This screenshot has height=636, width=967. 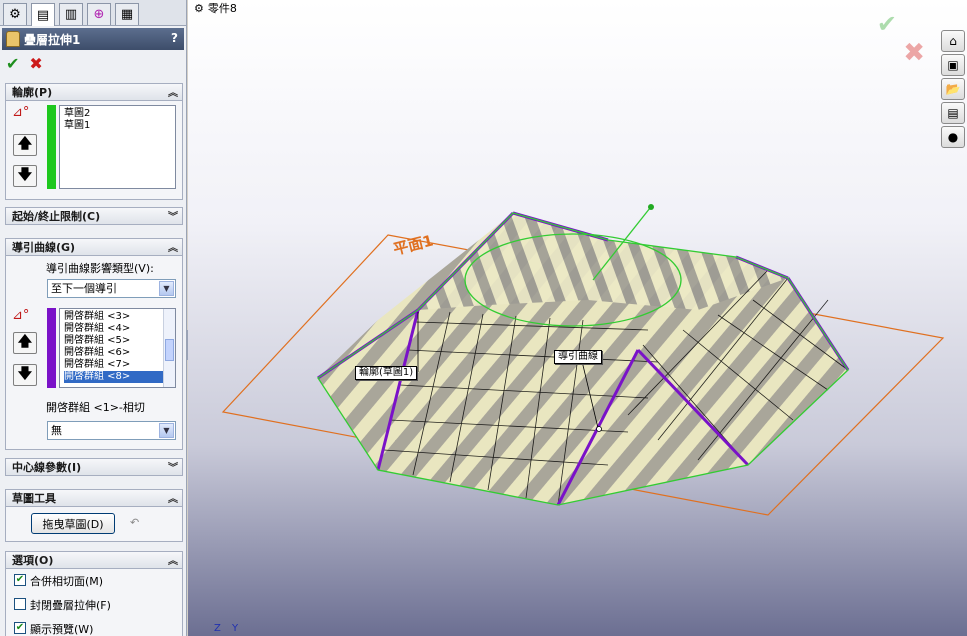 I want to click on profiles-header-label: 輪廓(P), so click(x=32, y=92).